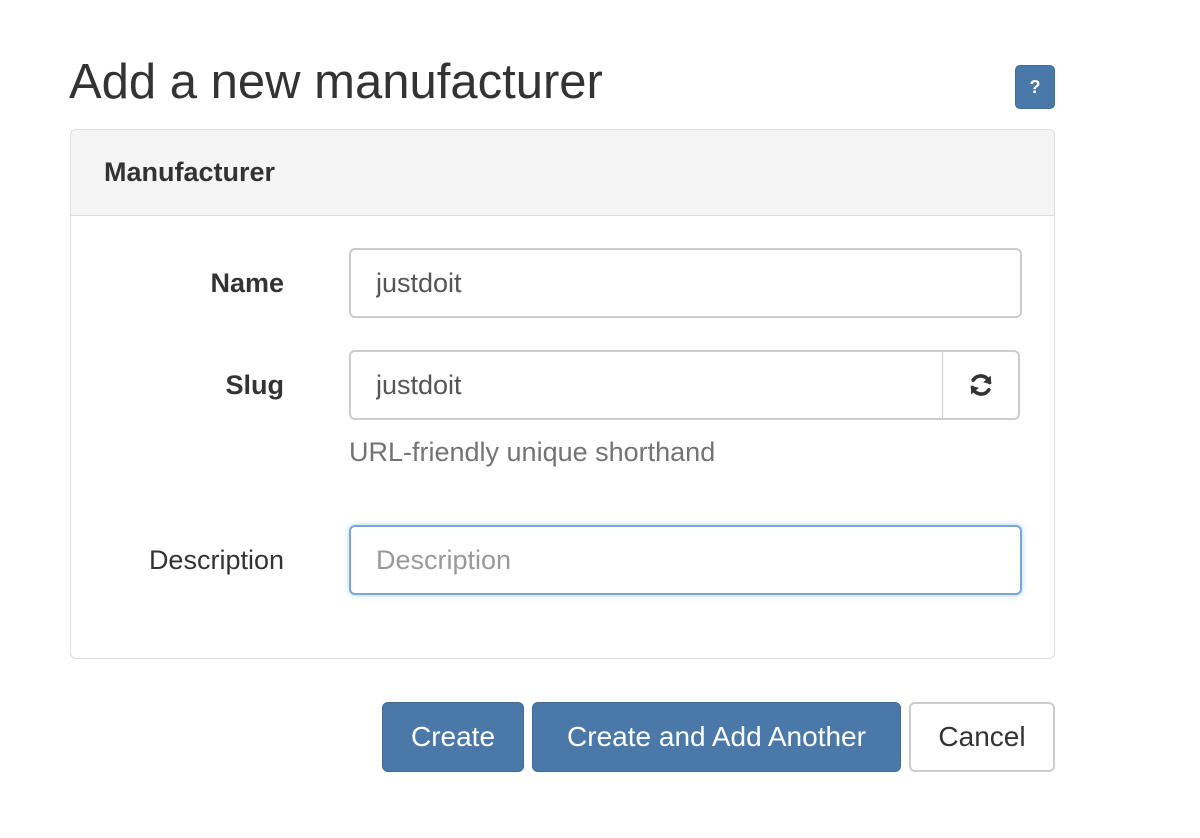  What do you see at coordinates (255, 385) in the screenshot?
I see `slug-label: Slug` at bounding box center [255, 385].